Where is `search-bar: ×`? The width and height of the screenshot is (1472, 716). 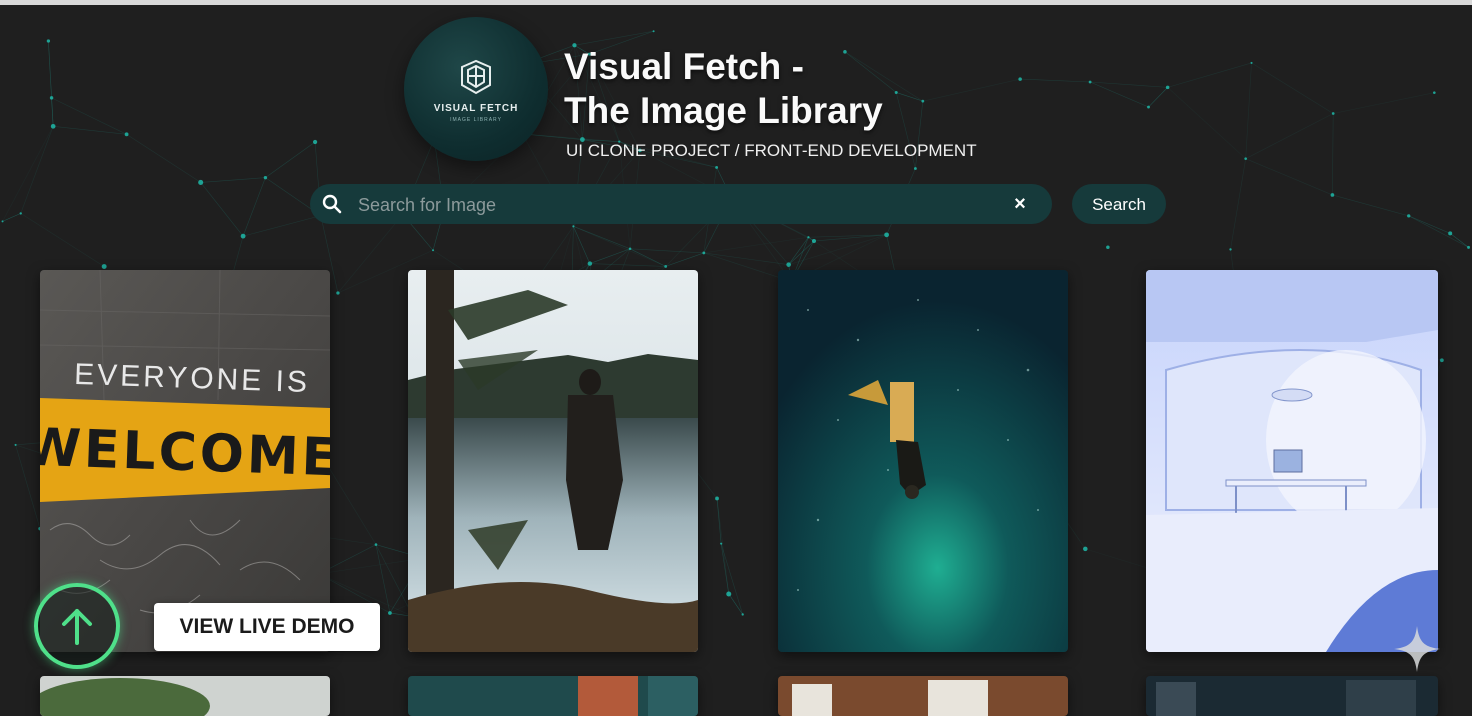 search-bar: × is located at coordinates (681, 204).